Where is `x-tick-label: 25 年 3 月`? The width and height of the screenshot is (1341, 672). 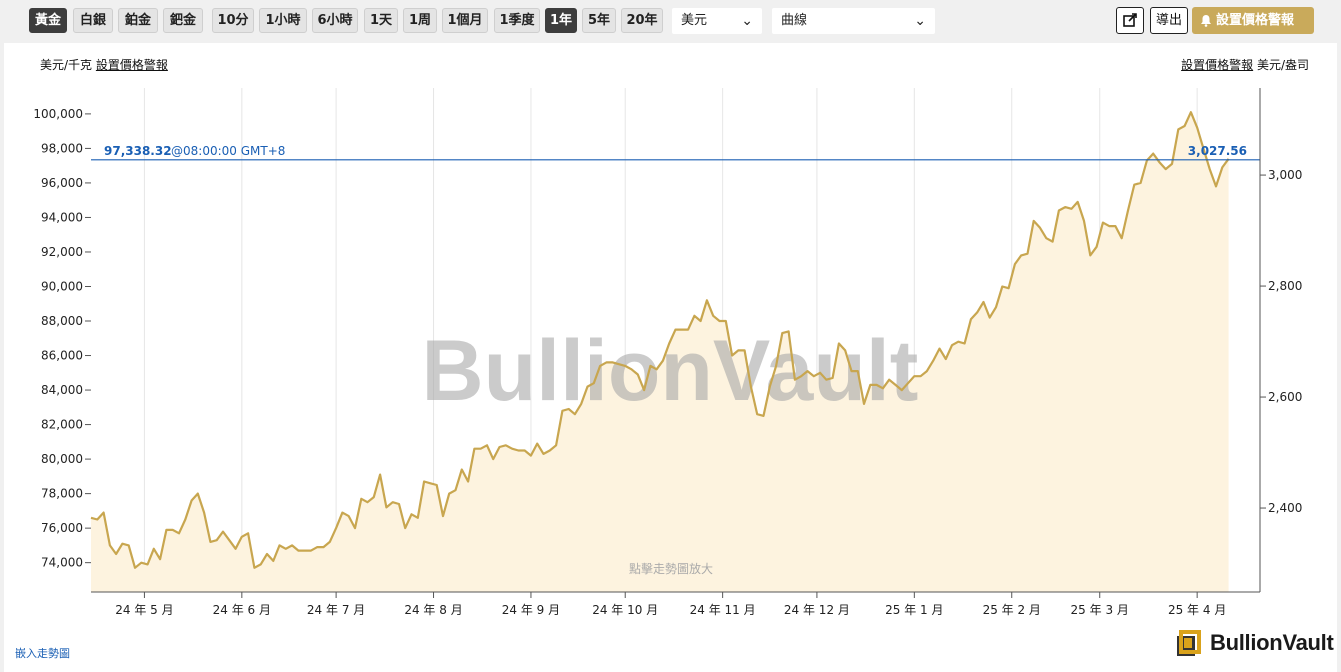 x-tick-label: 25 年 3 月 is located at coordinates (1100, 610).